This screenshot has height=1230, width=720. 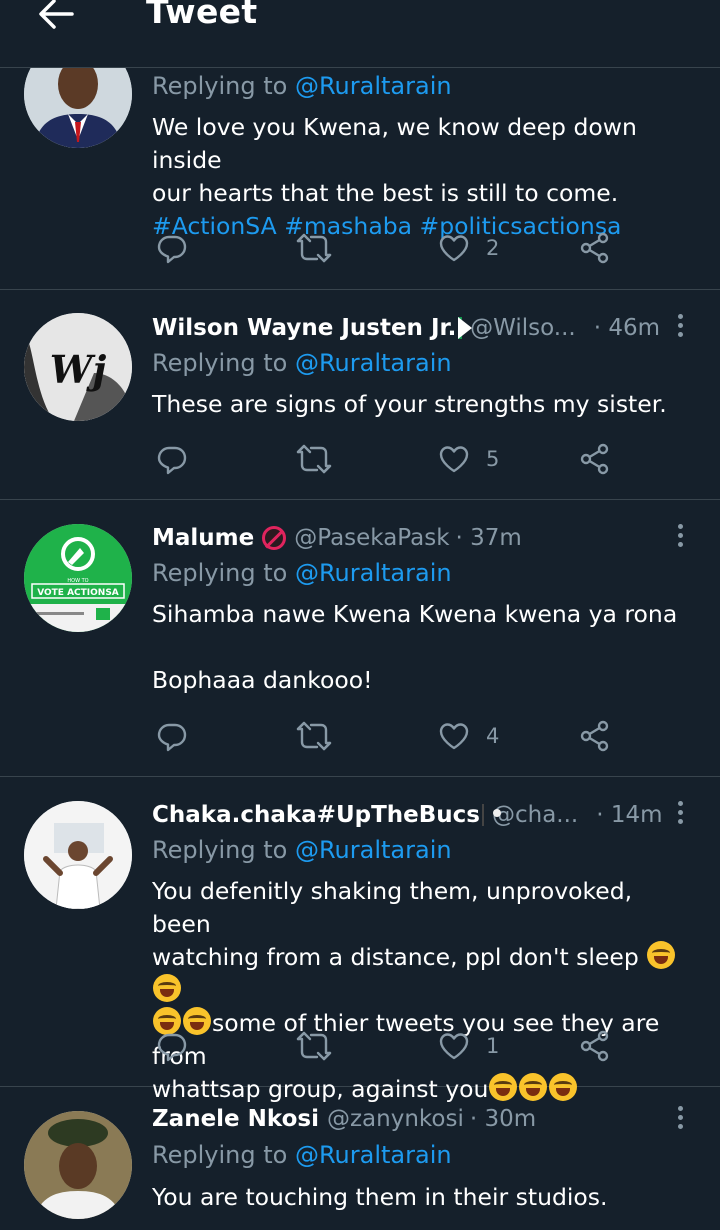 I want to click on tweet-header: Chaka.chaka#UpTheBucs @cha... · 14m, so click(x=407, y=815).